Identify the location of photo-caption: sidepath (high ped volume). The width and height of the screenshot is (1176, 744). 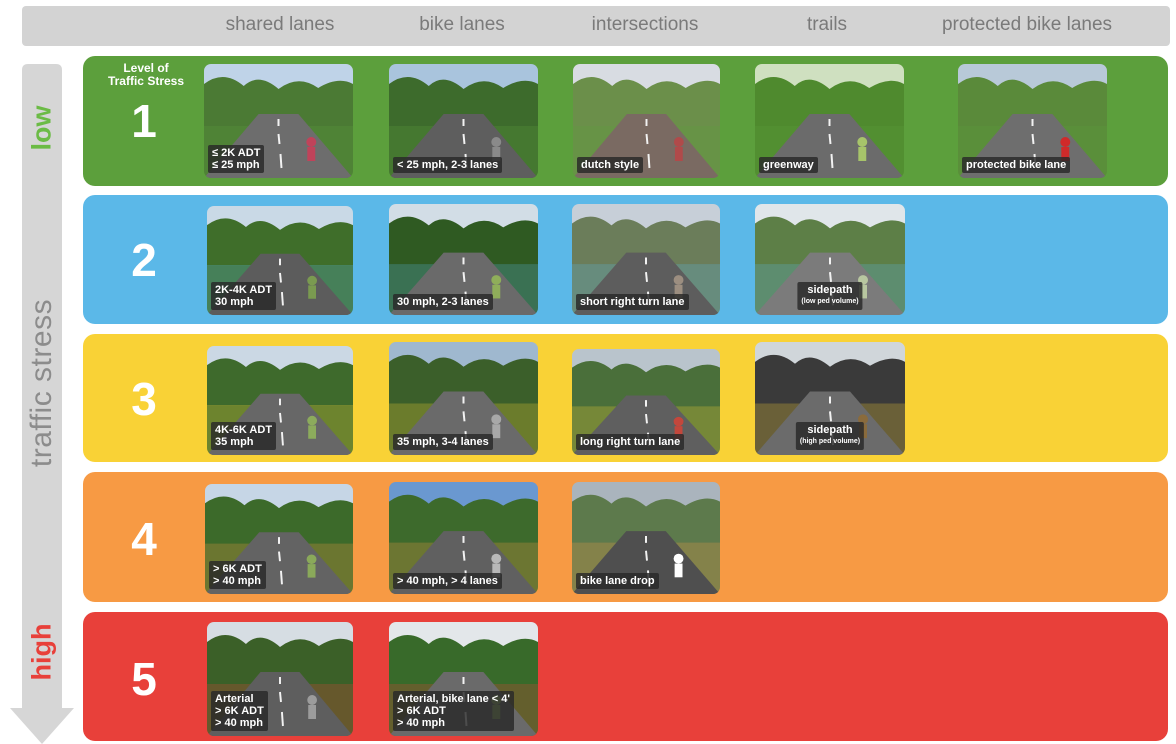
(830, 436).